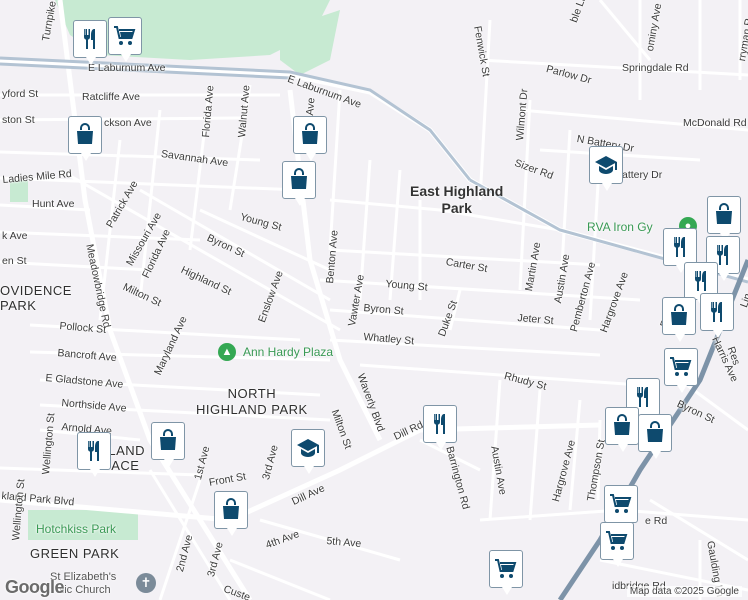 Image resolution: width=748 pixels, height=600 pixels. I want to click on street-label: Ave, so click(311, 107).